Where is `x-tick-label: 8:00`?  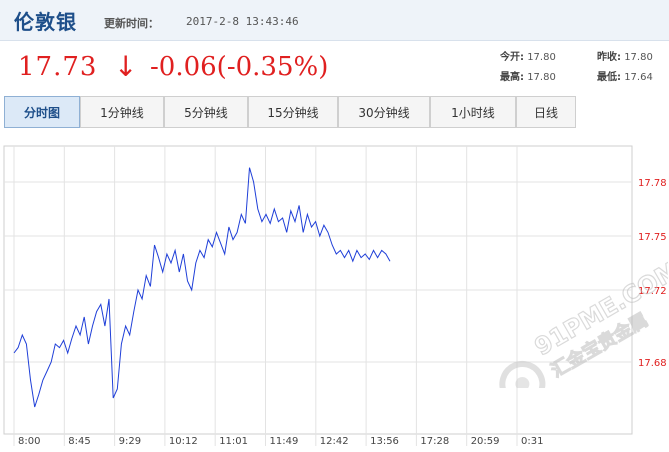 x-tick-label: 8:00 is located at coordinates (29, 441).